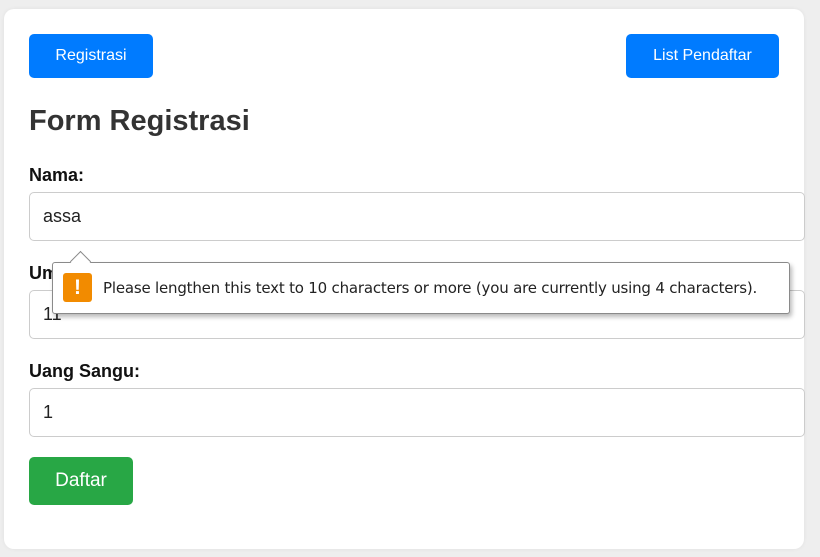 Image resolution: width=820 pixels, height=557 pixels. I want to click on nama-input, so click(417, 216).